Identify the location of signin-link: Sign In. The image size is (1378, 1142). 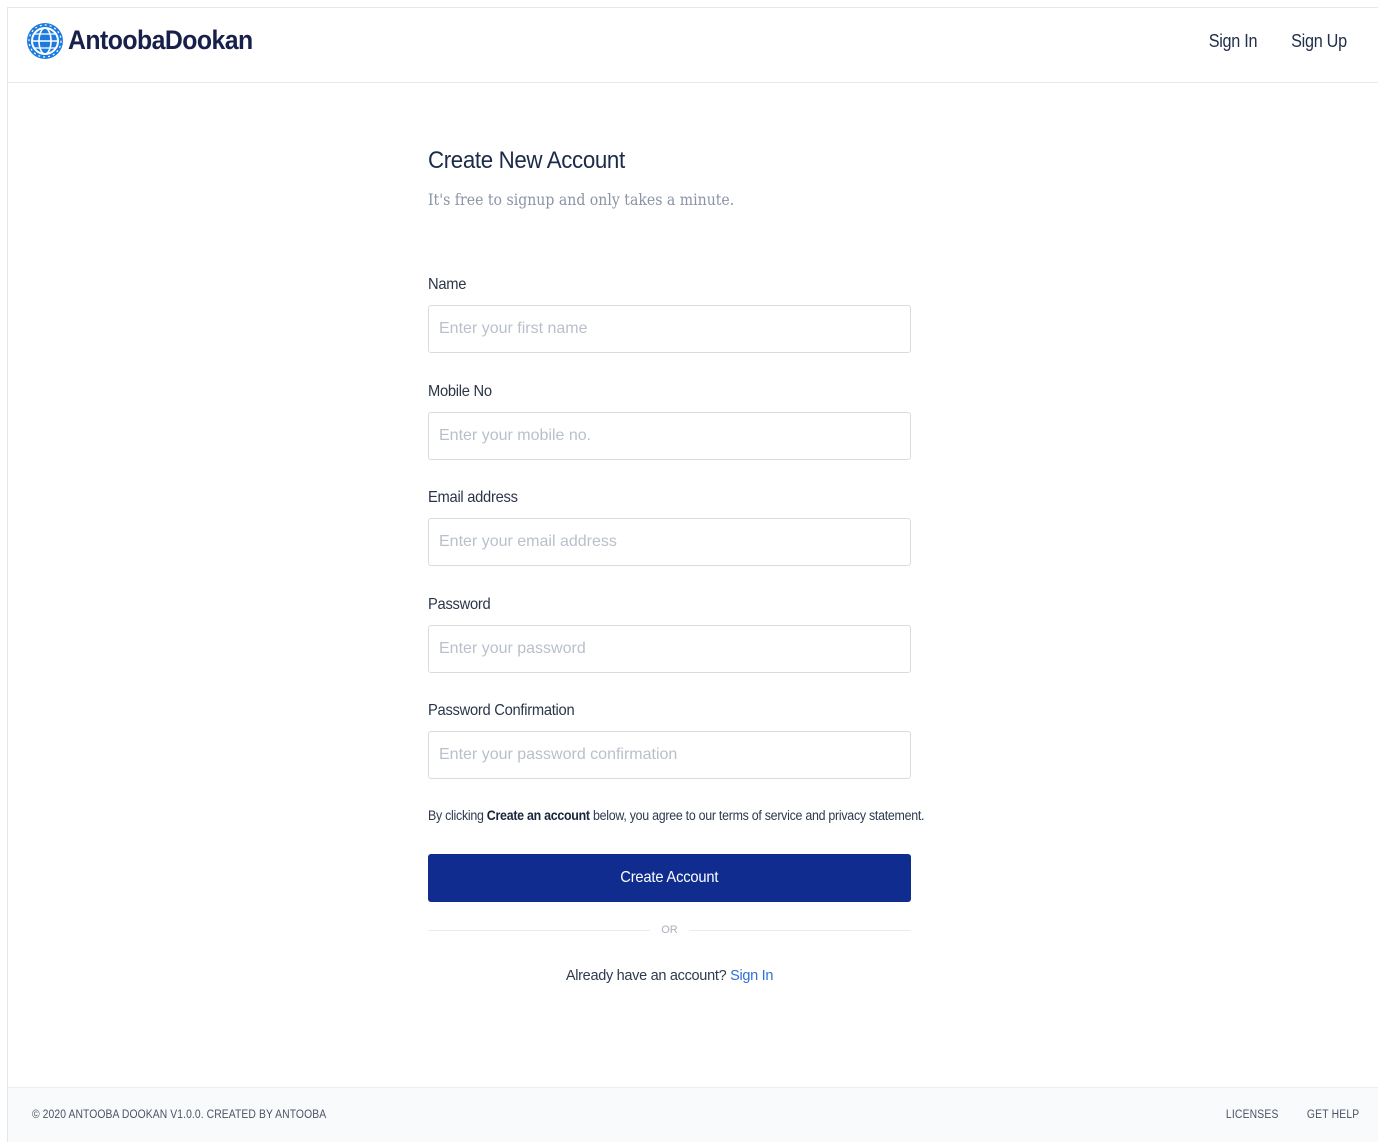
(751, 976).